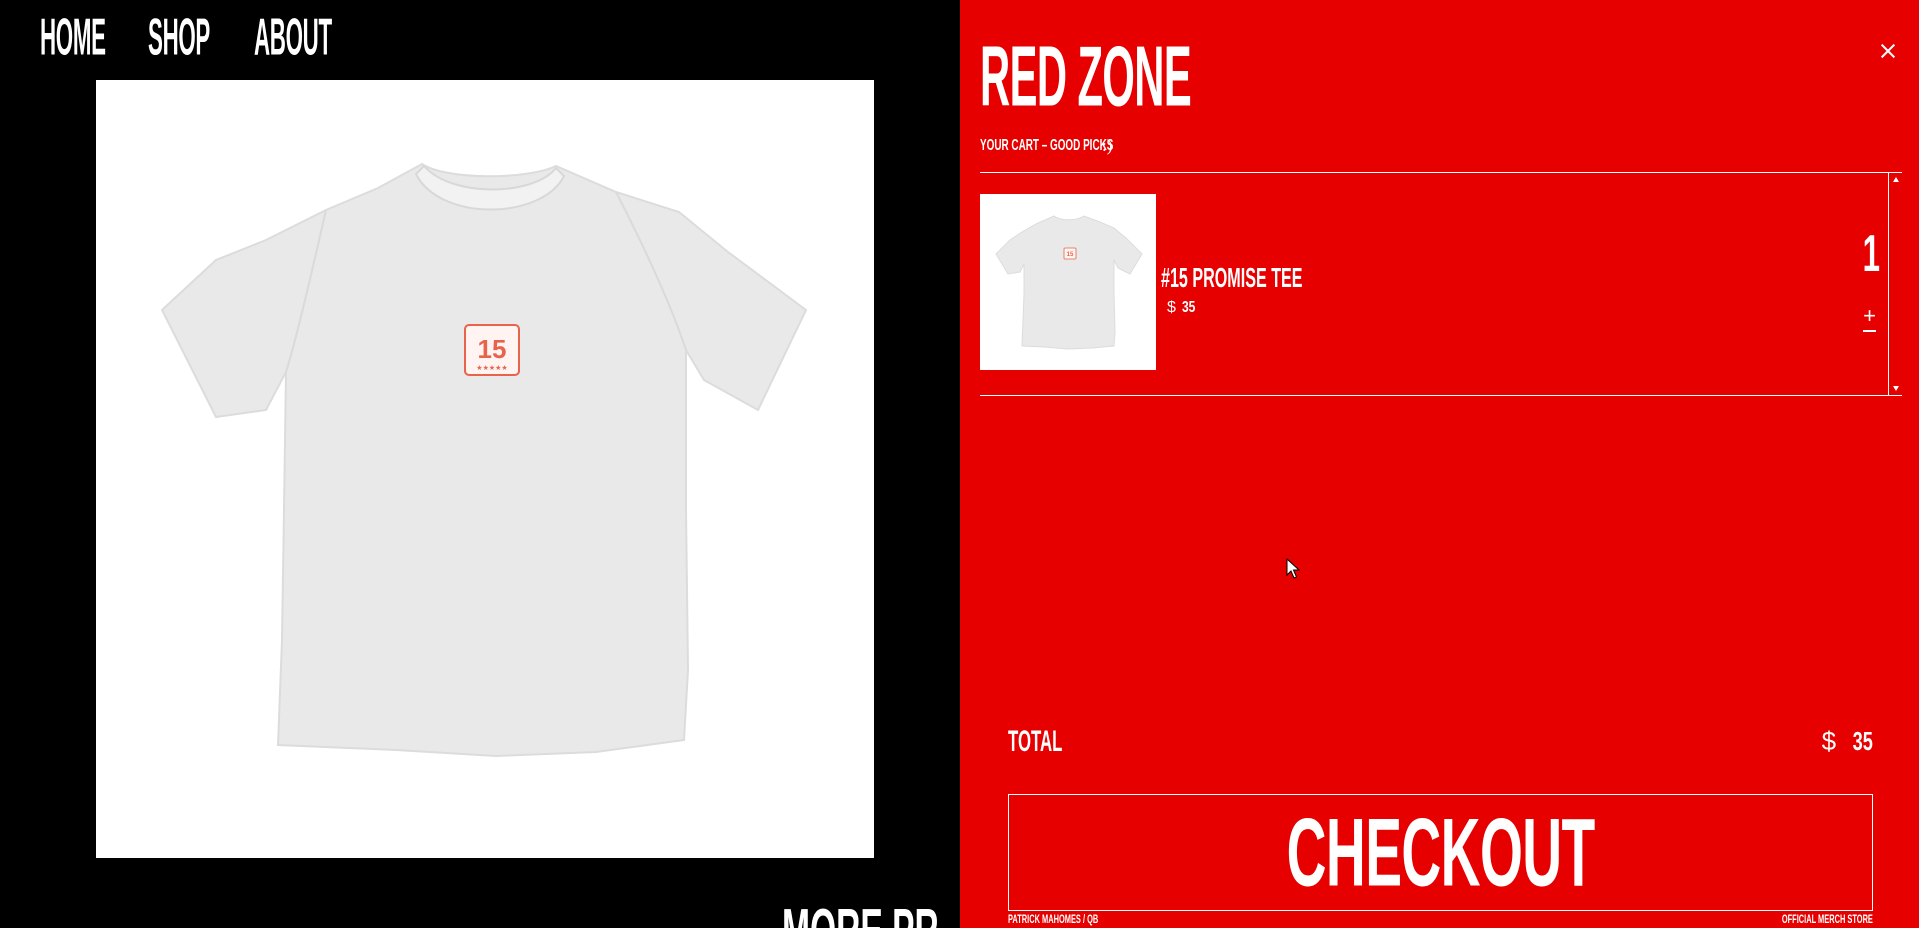  What do you see at coordinates (1035, 741) in the screenshot?
I see `total-label: TOTAL` at bounding box center [1035, 741].